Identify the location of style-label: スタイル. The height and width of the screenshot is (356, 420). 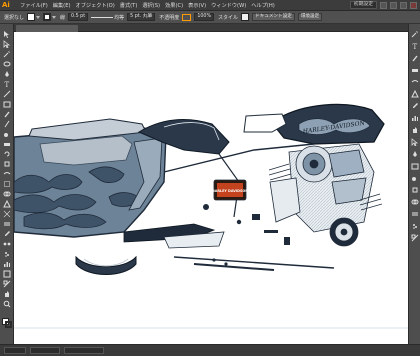
(228, 17).